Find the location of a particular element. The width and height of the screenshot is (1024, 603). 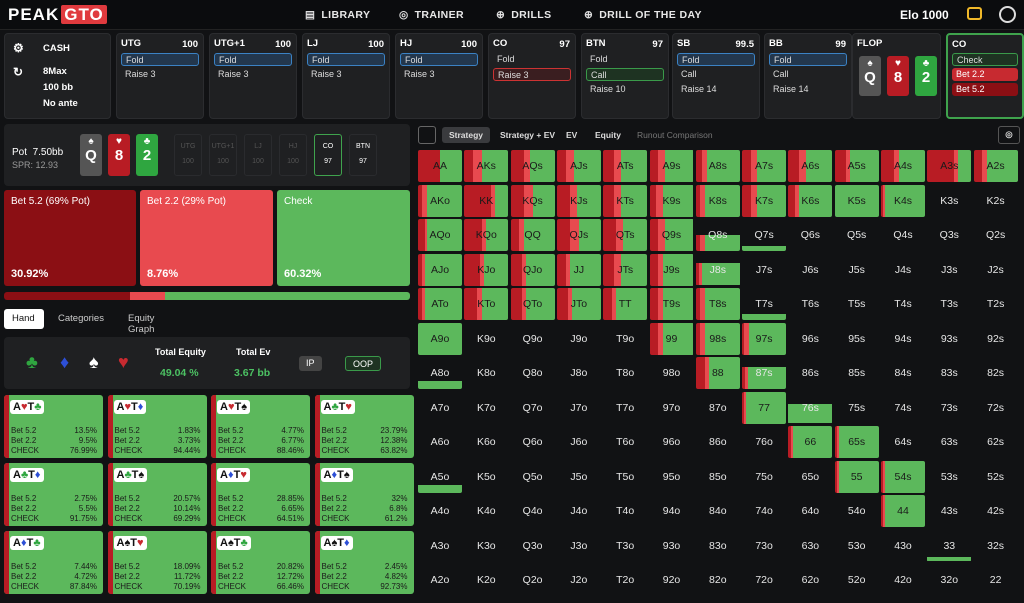

range-cell: Q3s is located at coordinates (949, 235).